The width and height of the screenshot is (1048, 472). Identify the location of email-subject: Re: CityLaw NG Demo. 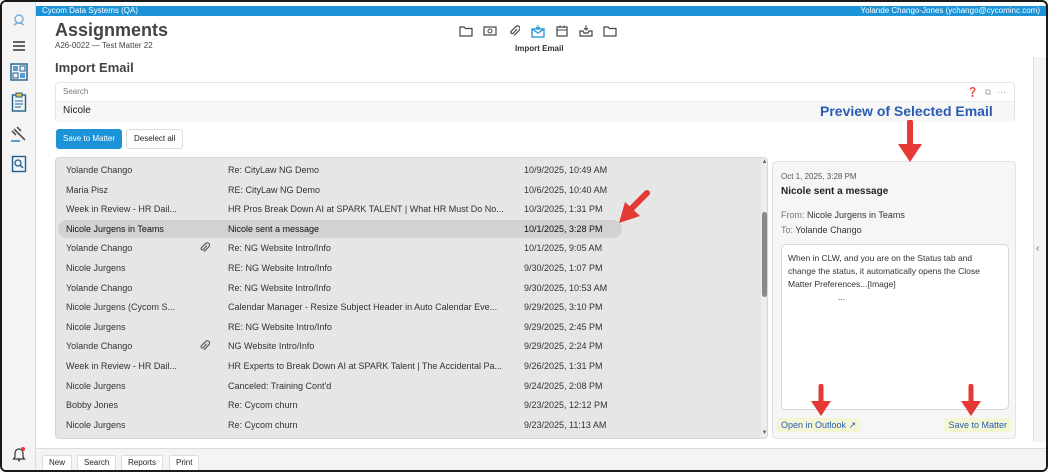
(274, 170).